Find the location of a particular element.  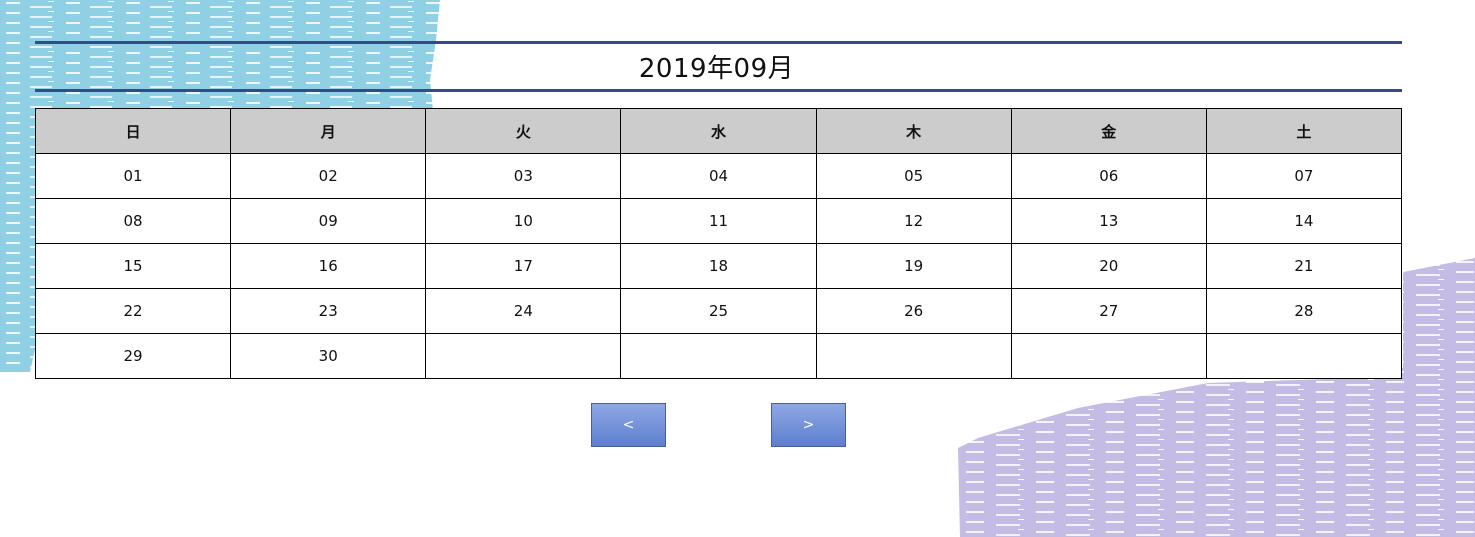

day-cell: 26 is located at coordinates (913, 311).